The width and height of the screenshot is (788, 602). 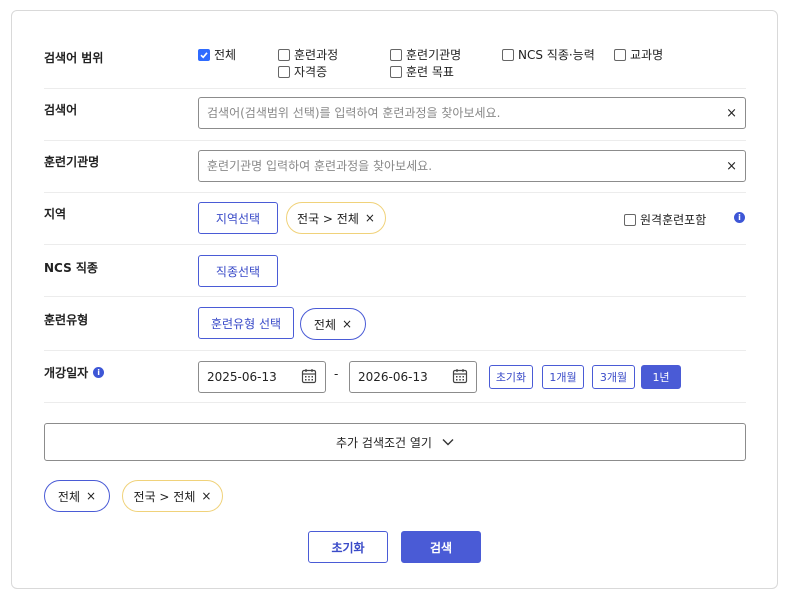 I want to click on start-date-info-icon: i, so click(x=99, y=372).